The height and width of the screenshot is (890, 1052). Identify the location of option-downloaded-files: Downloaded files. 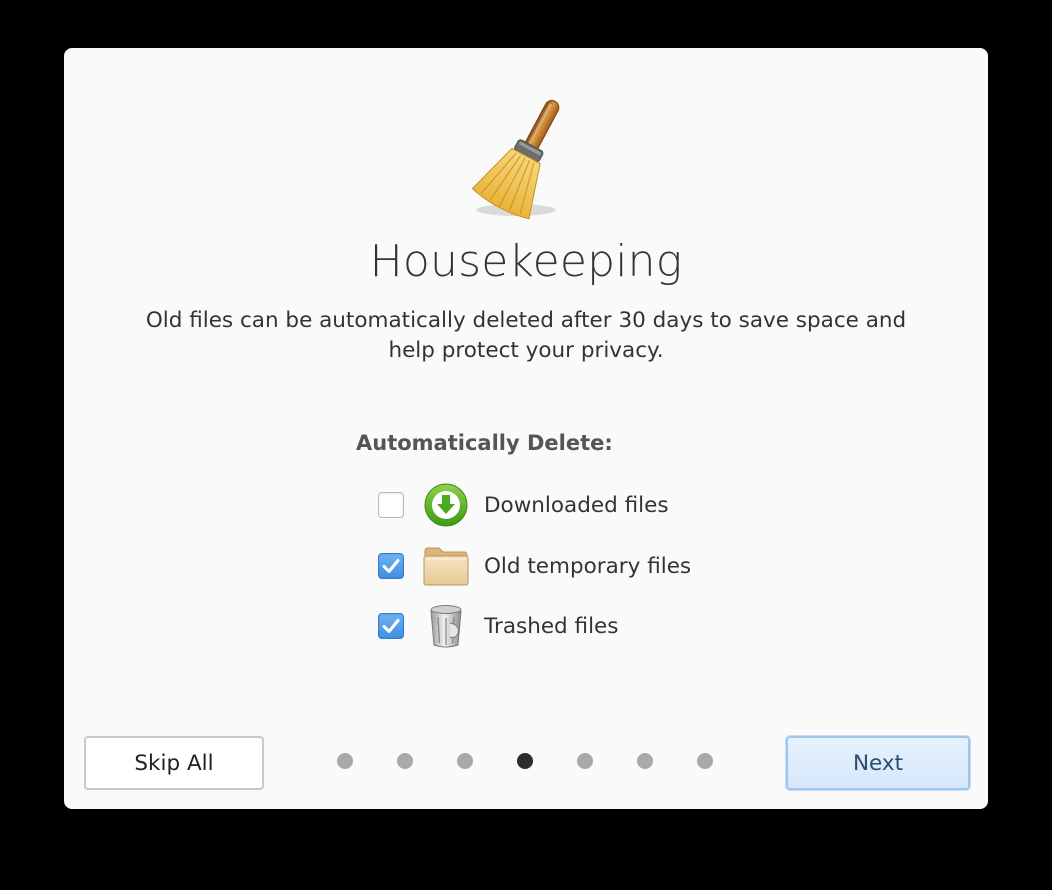
(523, 505).